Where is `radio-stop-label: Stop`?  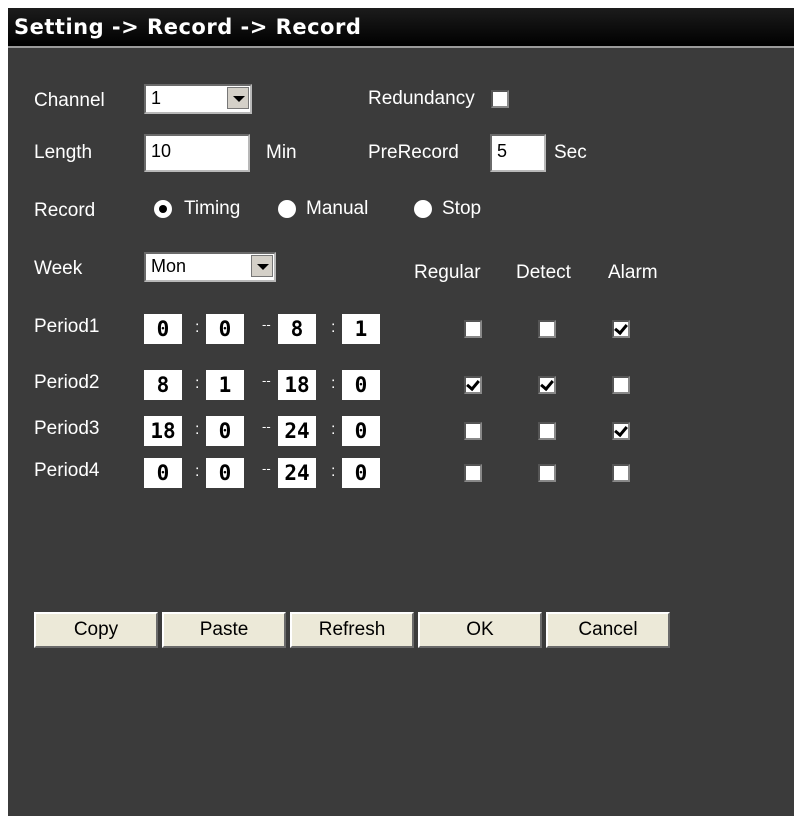
radio-stop-label: Stop is located at coordinates (462, 208).